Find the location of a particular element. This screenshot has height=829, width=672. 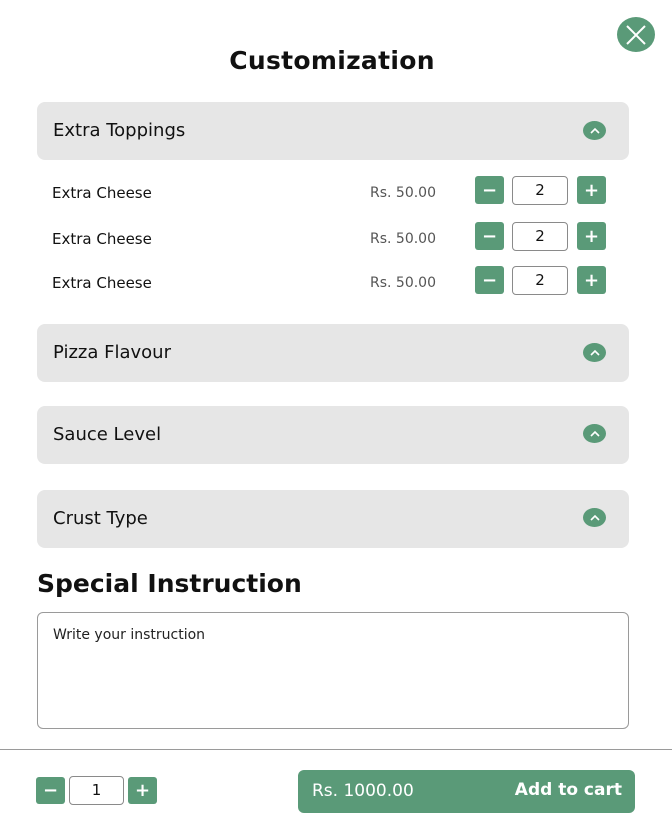

special-instruction-input is located at coordinates (333, 670).